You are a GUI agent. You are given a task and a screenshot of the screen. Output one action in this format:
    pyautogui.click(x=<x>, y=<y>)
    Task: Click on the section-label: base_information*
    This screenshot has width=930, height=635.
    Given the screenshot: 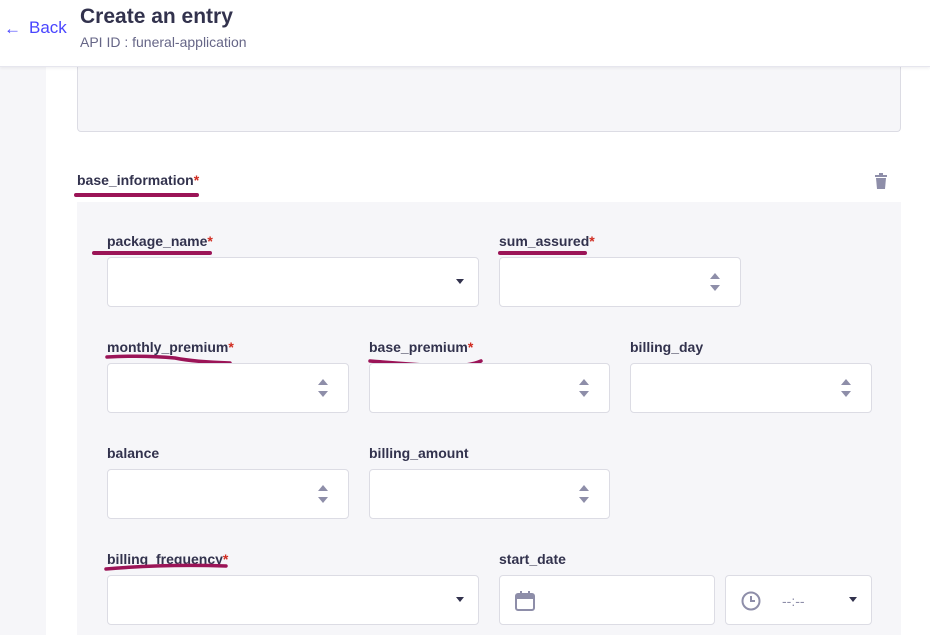 What is the action you would take?
    pyautogui.click(x=138, y=180)
    